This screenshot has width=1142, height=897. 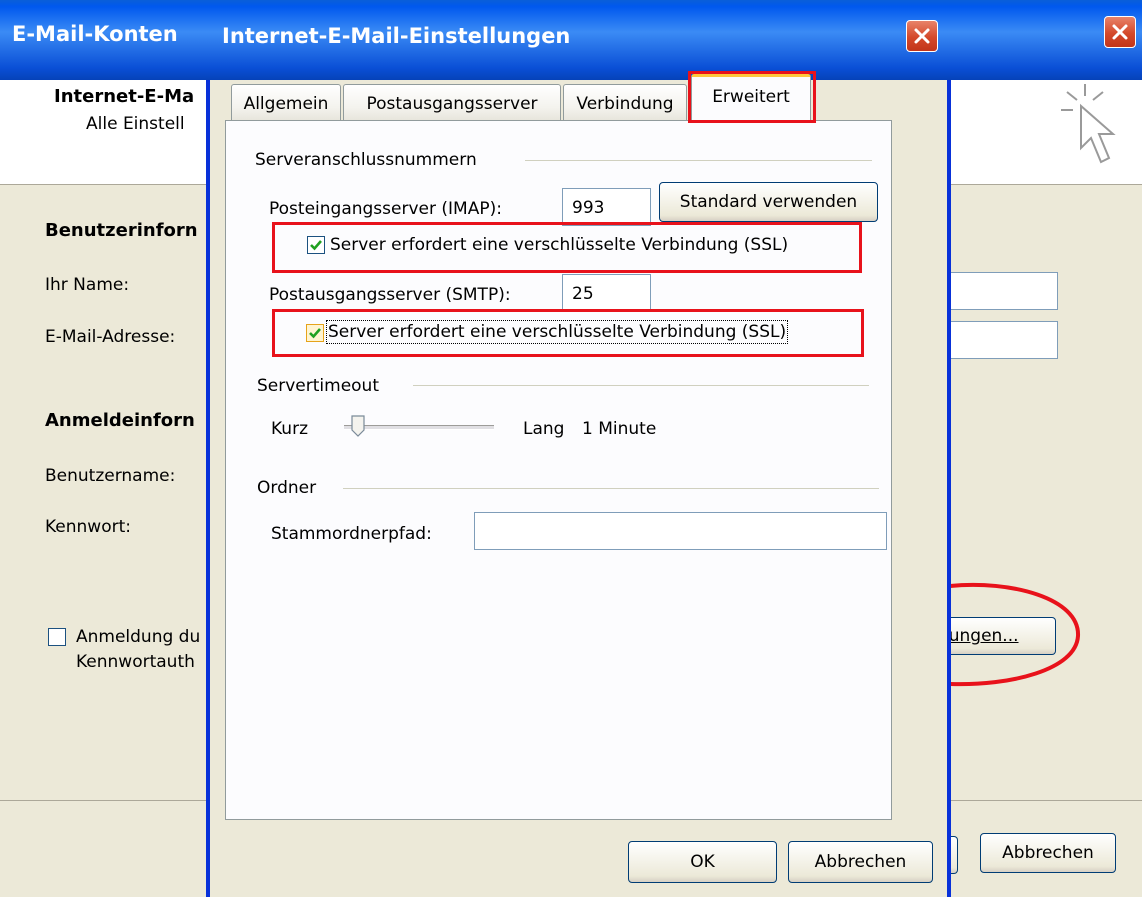 What do you see at coordinates (396, 36) in the screenshot?
I see `dialog-title: Internet-E-Mail-Einstellungen` at bounding box center [396, 36].